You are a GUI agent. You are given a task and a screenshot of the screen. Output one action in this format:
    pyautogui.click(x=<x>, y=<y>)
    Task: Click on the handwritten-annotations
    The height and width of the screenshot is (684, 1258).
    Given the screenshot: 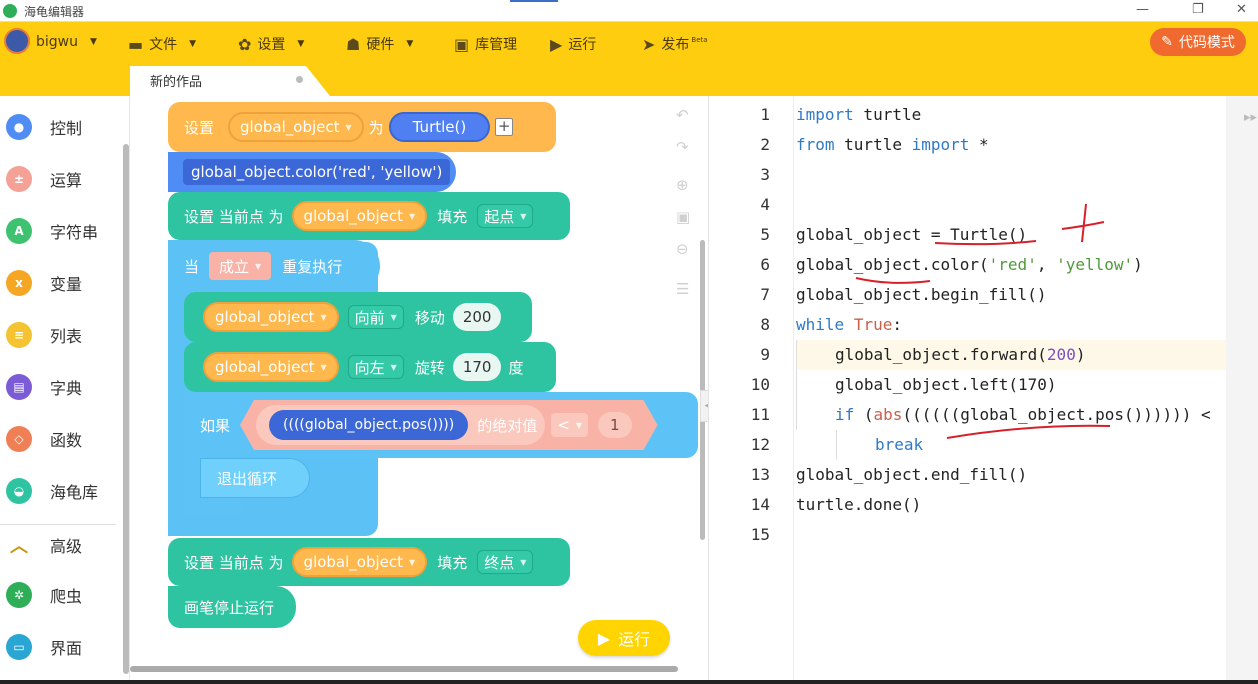 What is the action you would take?
    pyautogui.click(x=983, y=321)
    